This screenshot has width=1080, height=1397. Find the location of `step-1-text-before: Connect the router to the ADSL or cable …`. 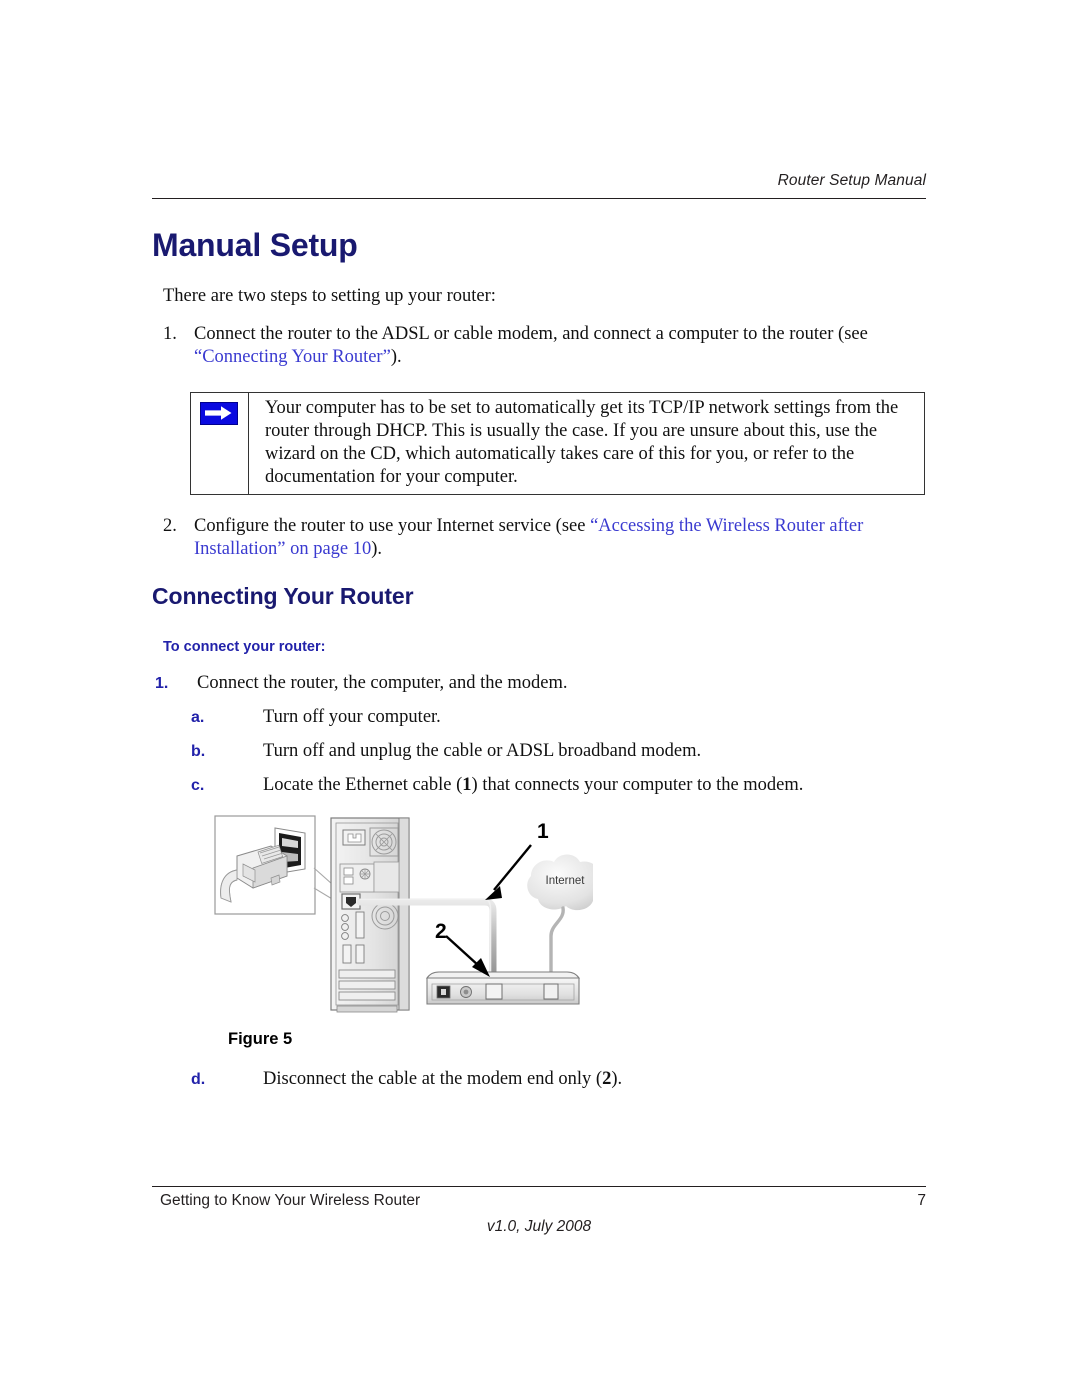

step-1-text-before: Connect the router to the ADSL or cable … is located at coordinates (531, 334).